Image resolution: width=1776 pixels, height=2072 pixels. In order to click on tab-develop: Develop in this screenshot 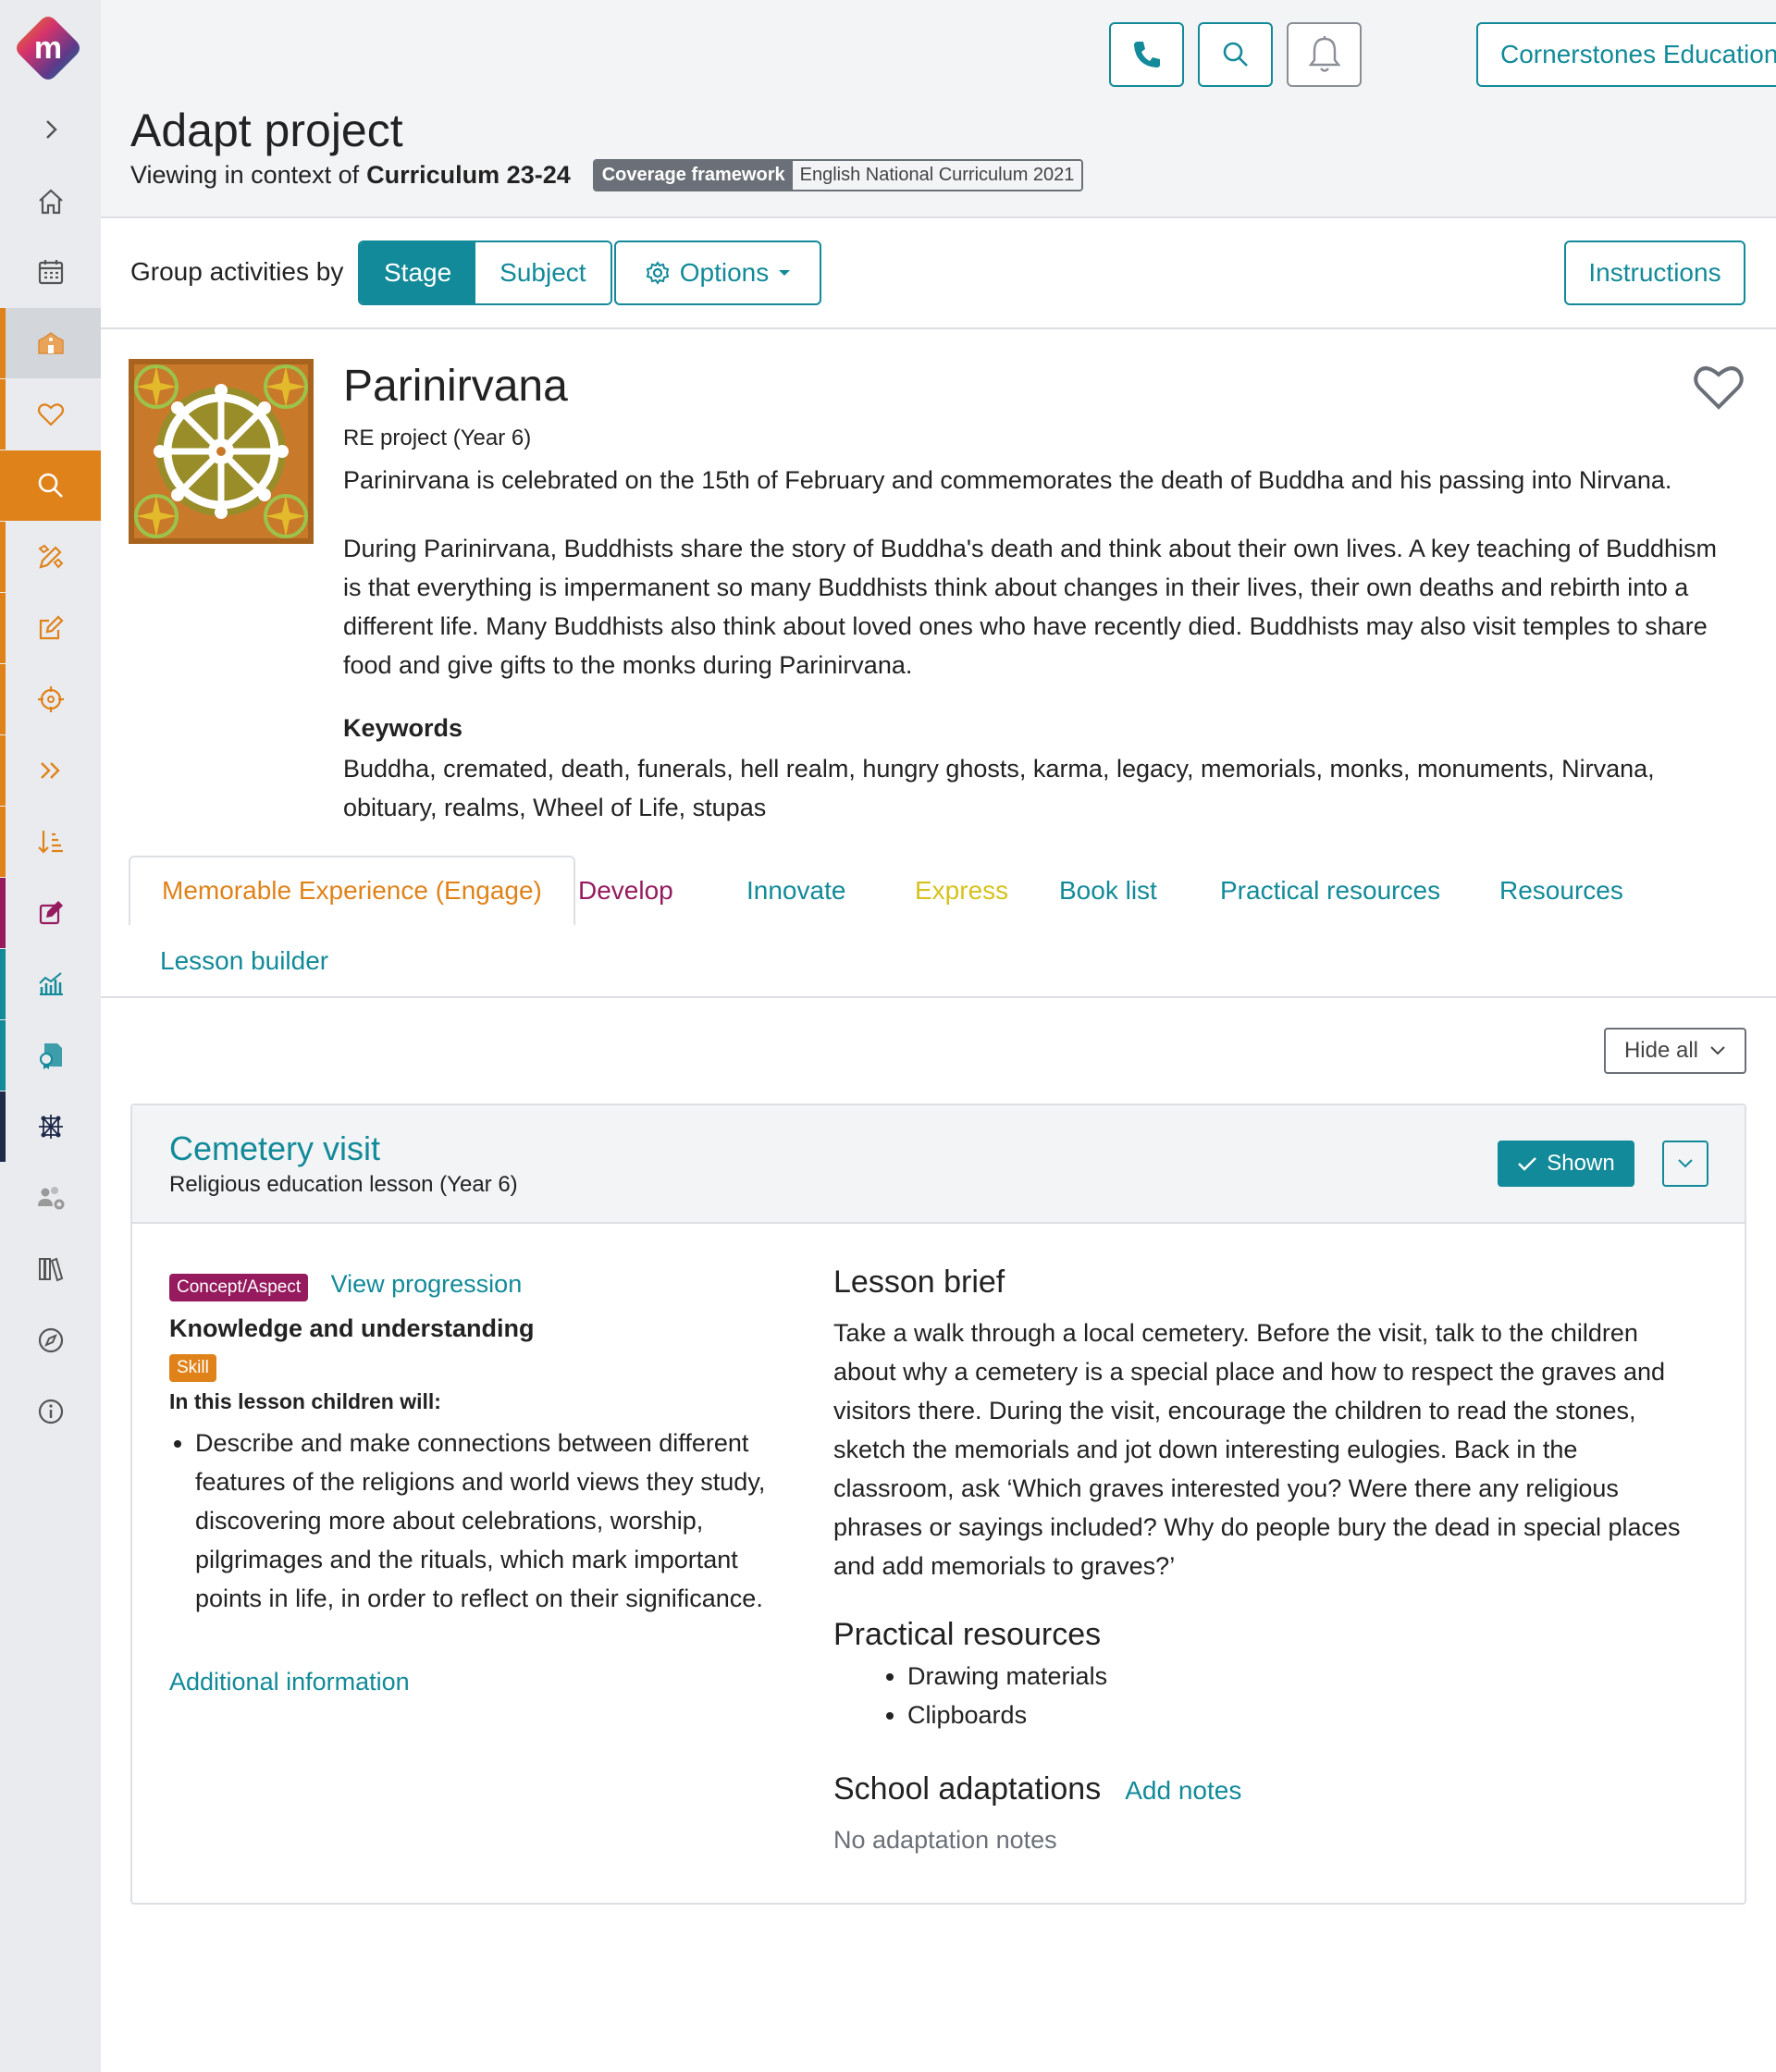, I will do `click(626, 891)`.